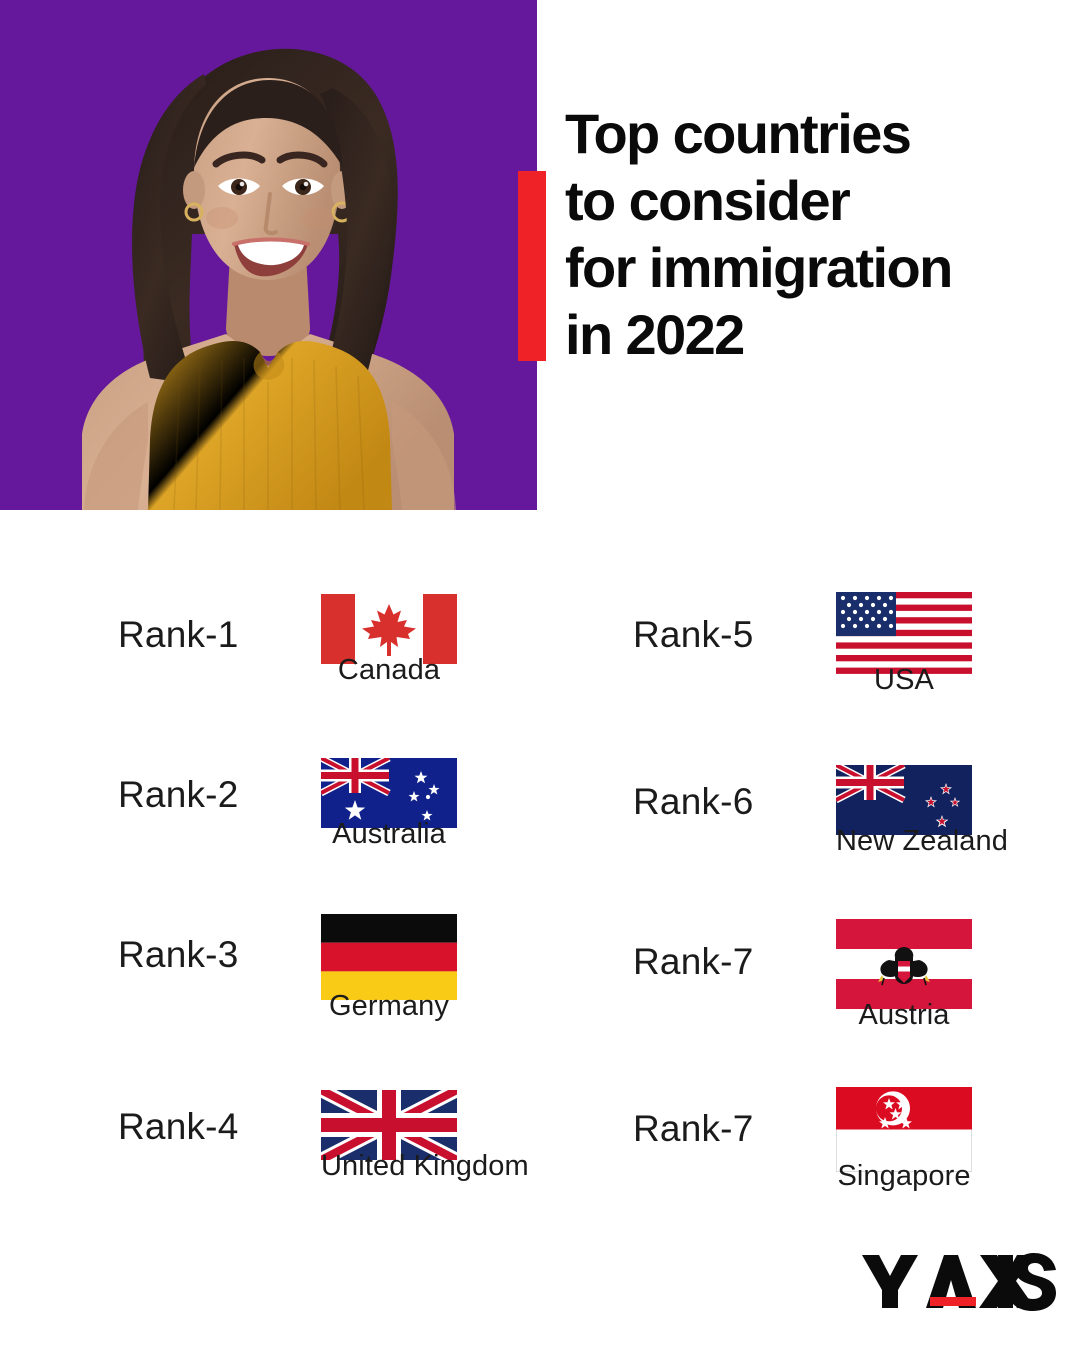  What do you see at coordinates (708, 200) in the screenshot?
I see `headline-line-2: to consider` at bounding box center [708, 200].